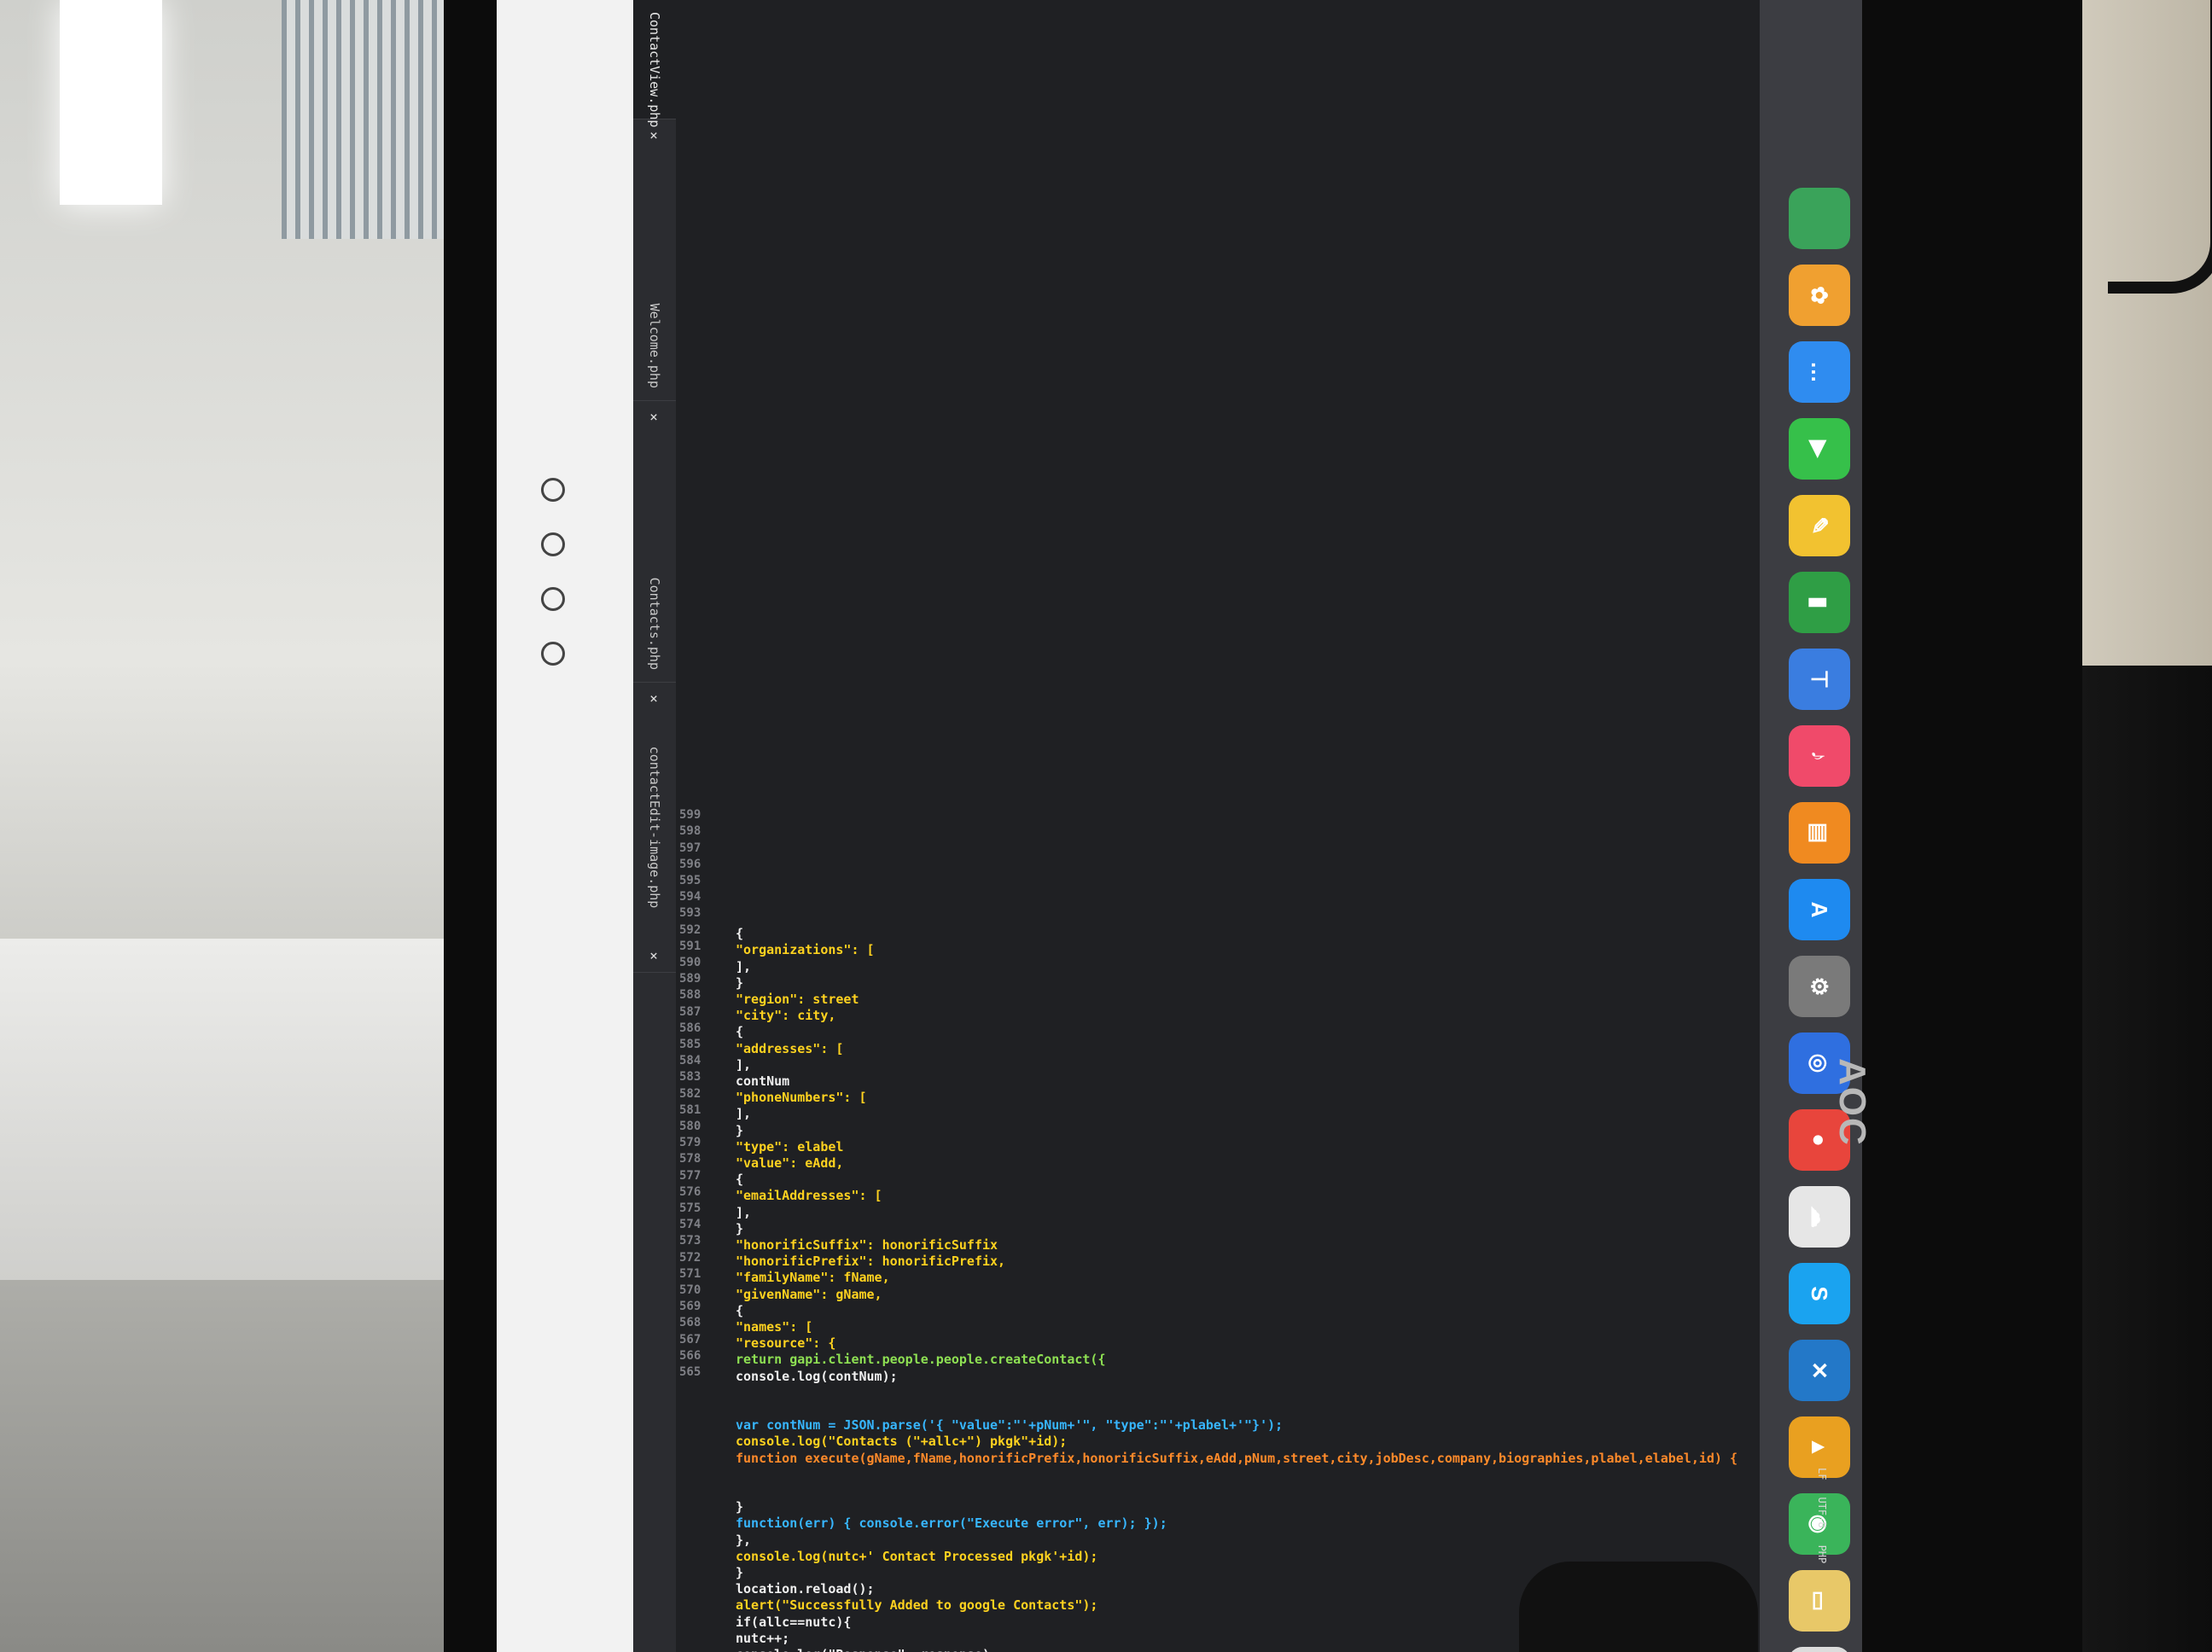  I want to click on code-line: console.log("Response", response);, so click(867, 1649).